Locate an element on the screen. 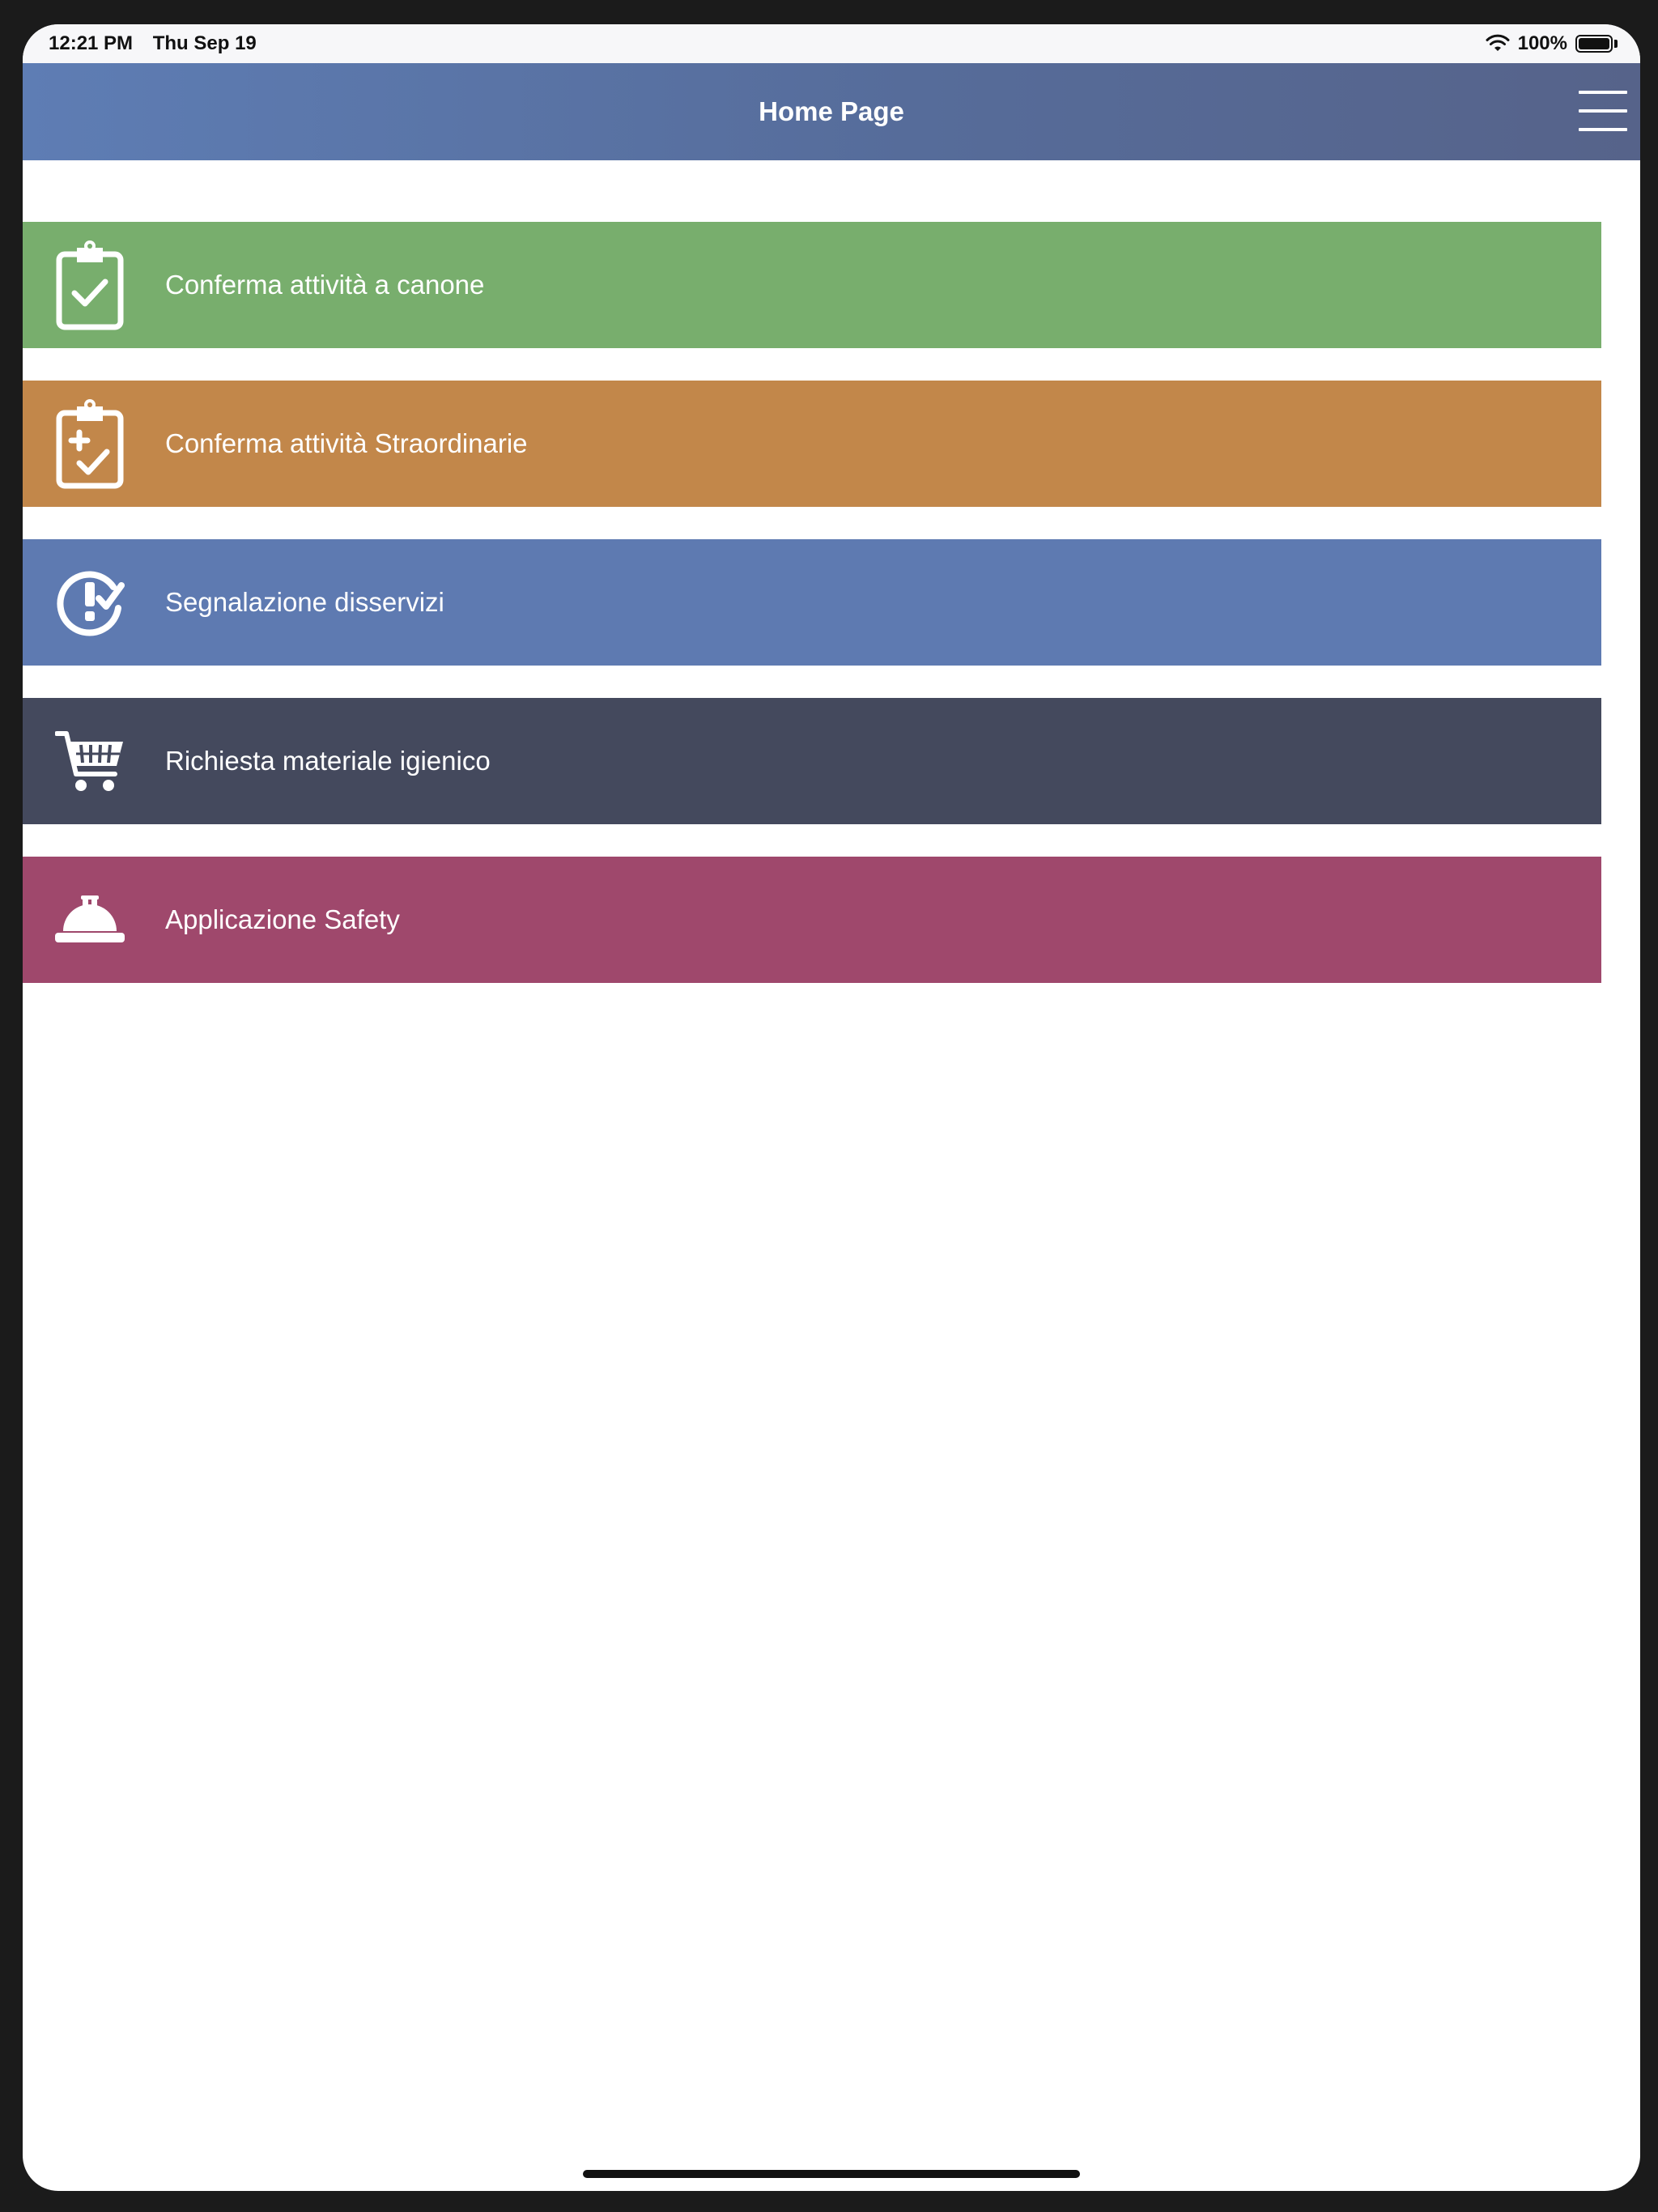 This screenshot has width=1658, height=2212. hamburger-menu-icon is located at coordinates (1603, 111).